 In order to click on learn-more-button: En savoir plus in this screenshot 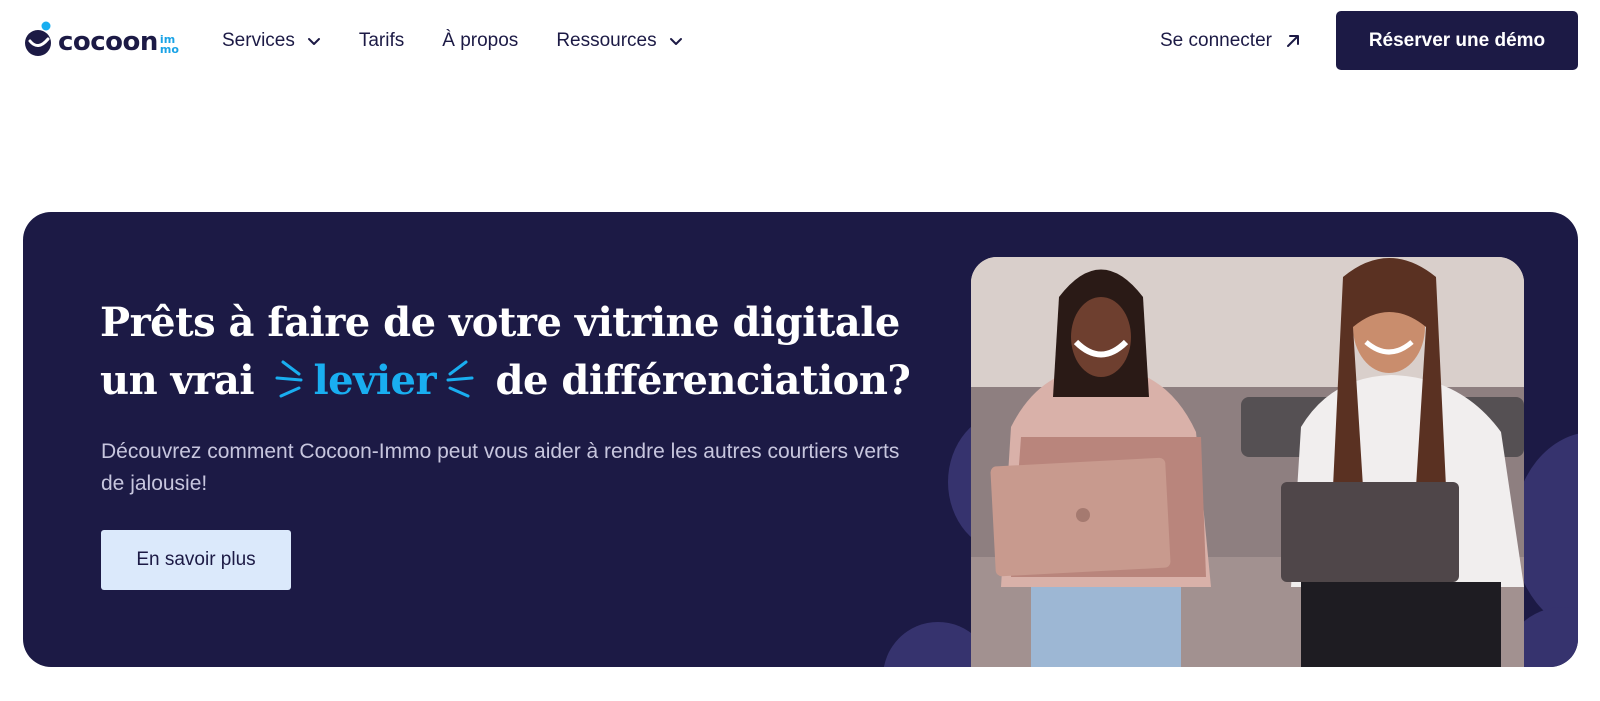, I will do `click(196, 560)`.